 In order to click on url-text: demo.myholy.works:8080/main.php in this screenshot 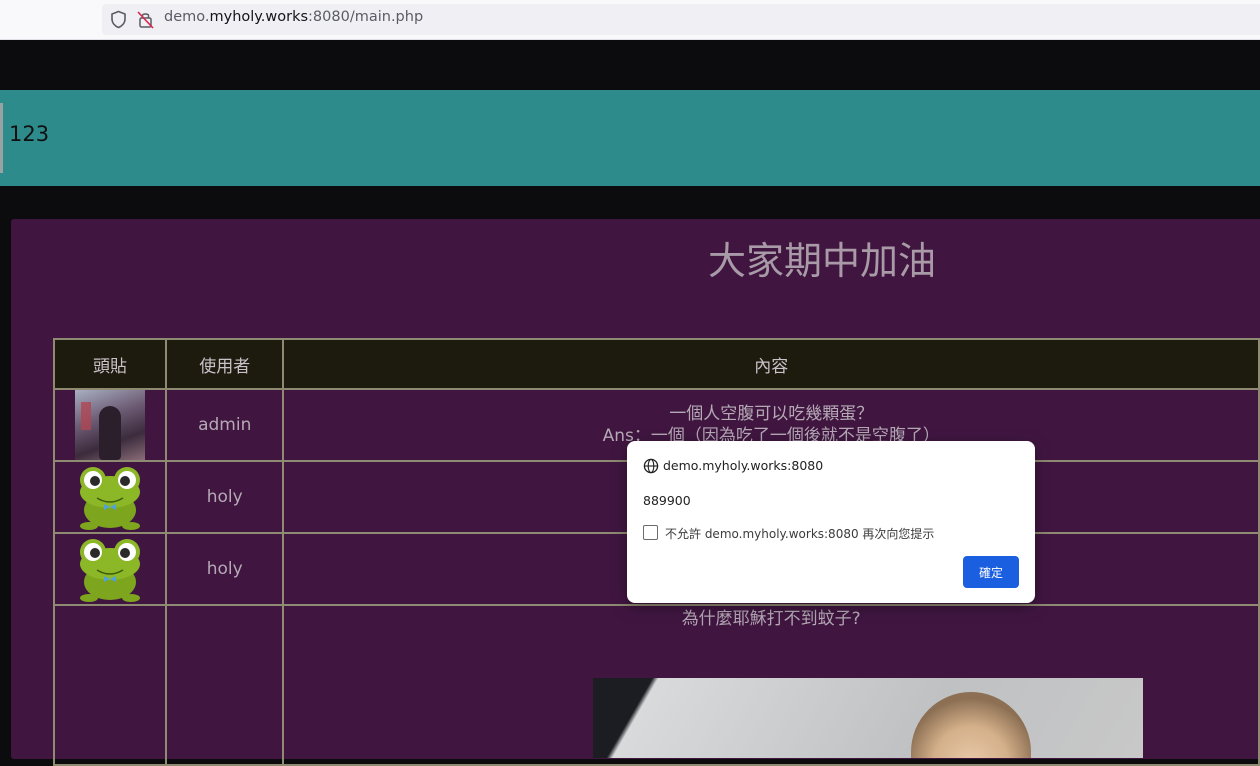, I will do `click(293, 17)`.